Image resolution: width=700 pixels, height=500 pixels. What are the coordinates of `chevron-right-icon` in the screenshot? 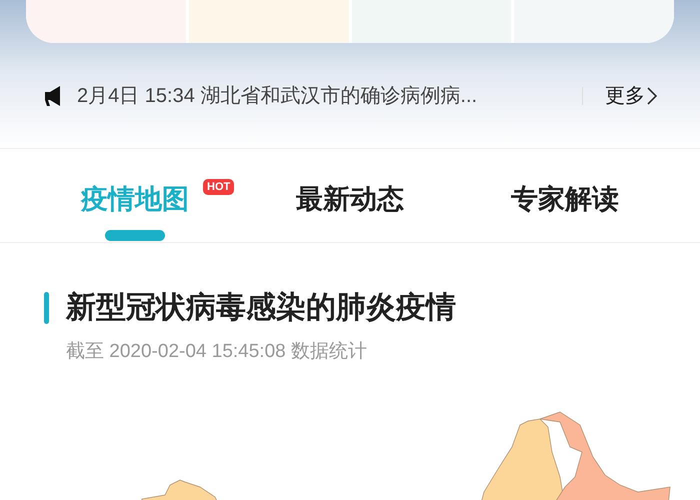 It's located at (652, 96).